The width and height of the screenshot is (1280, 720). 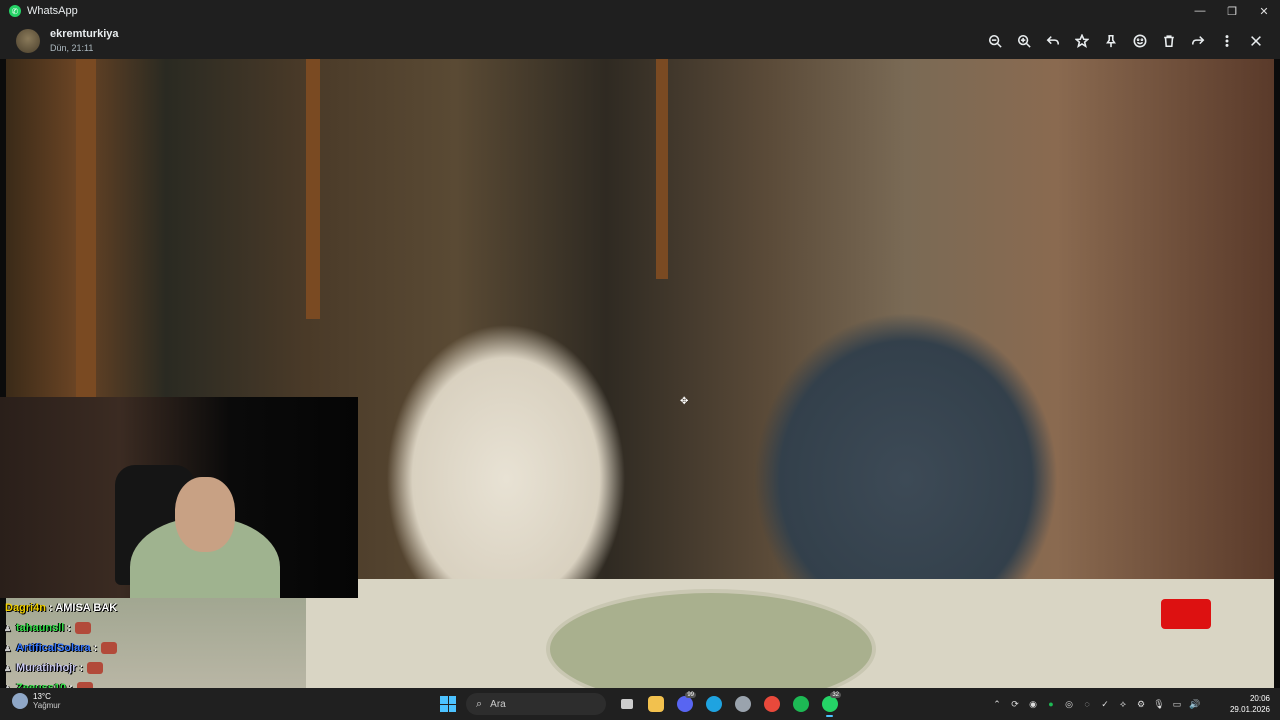 What do you see at coordinates (180, 608) in the screenshot?
I see `chat-message: Dagri4n: AMISA BAK` at bounding box center [180, 608].